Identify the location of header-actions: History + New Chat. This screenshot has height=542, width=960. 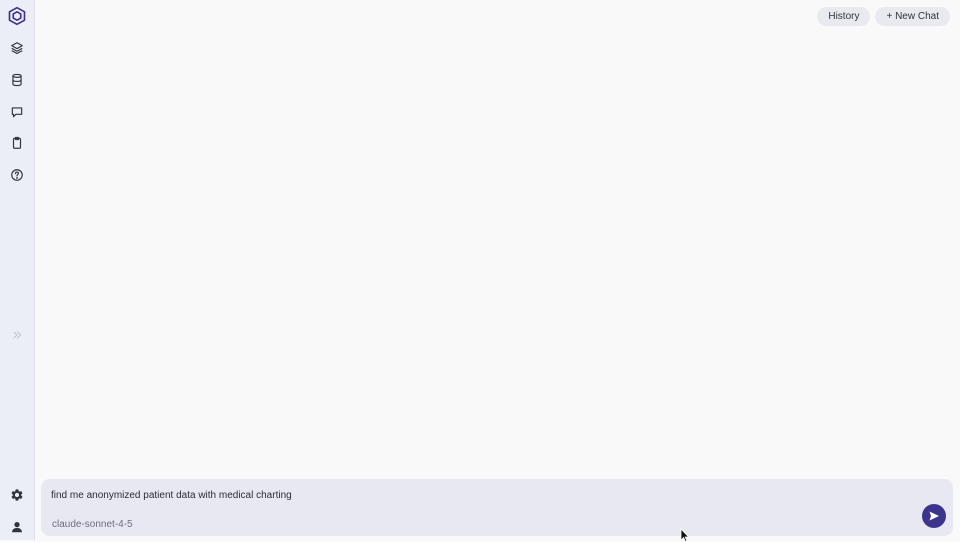
(883, 16).